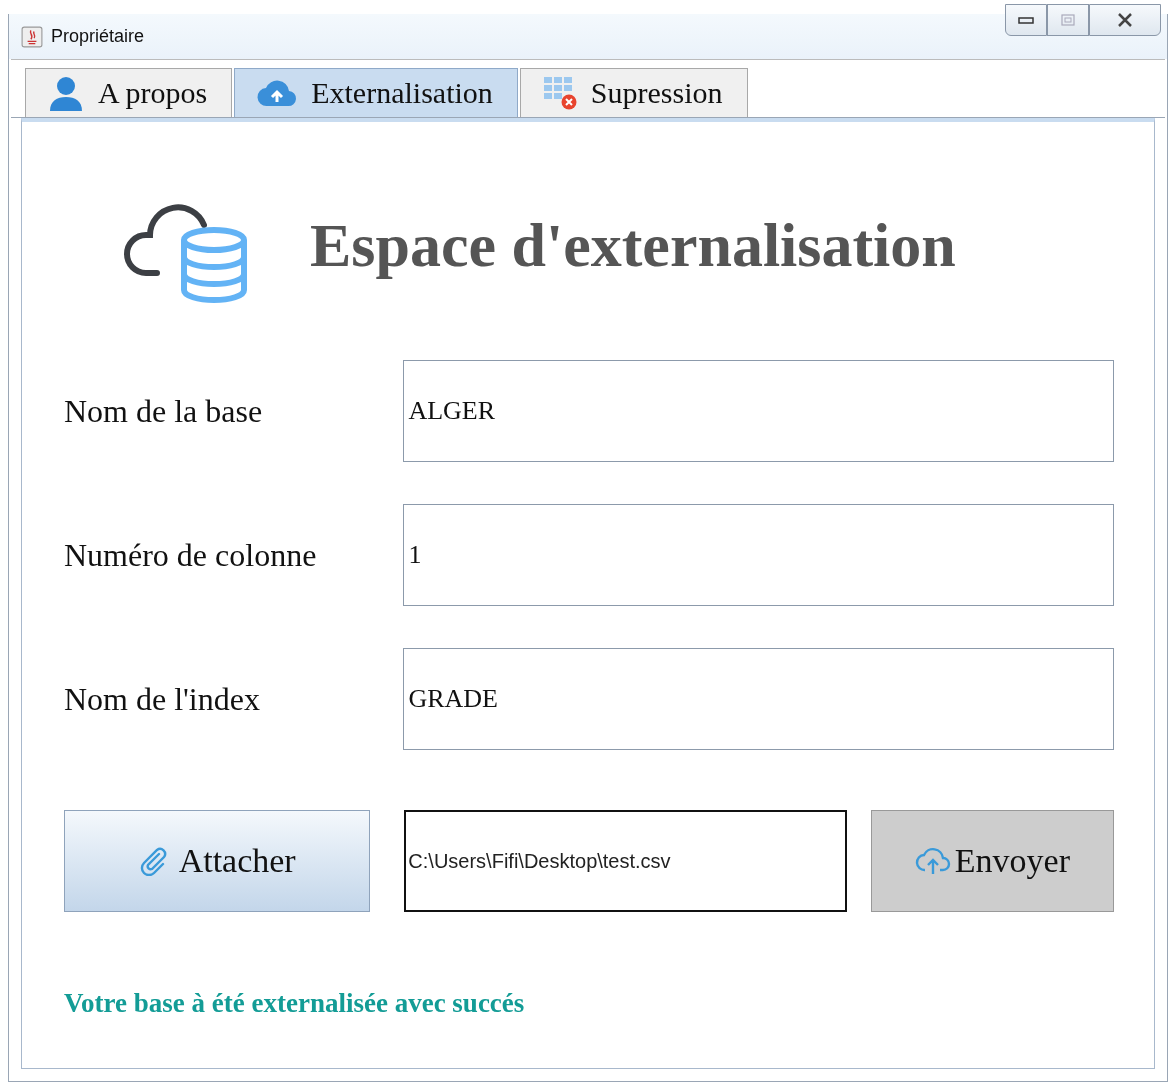  What do you see at coordinates (162, 699) in the screenshot?
I see `field-label: Nom de l'index` at bounding box center [162, 699].